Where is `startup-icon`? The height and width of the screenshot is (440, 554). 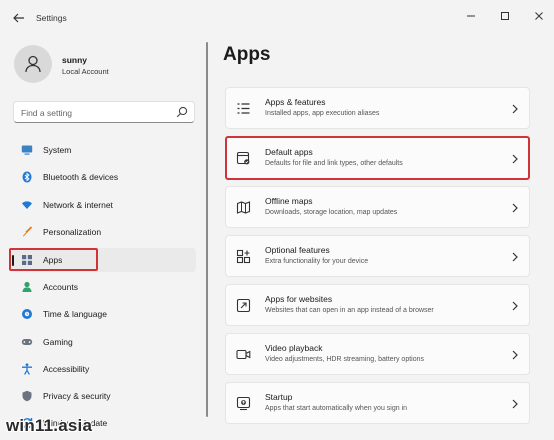 startup-icon is located at coordinates (243, 403).